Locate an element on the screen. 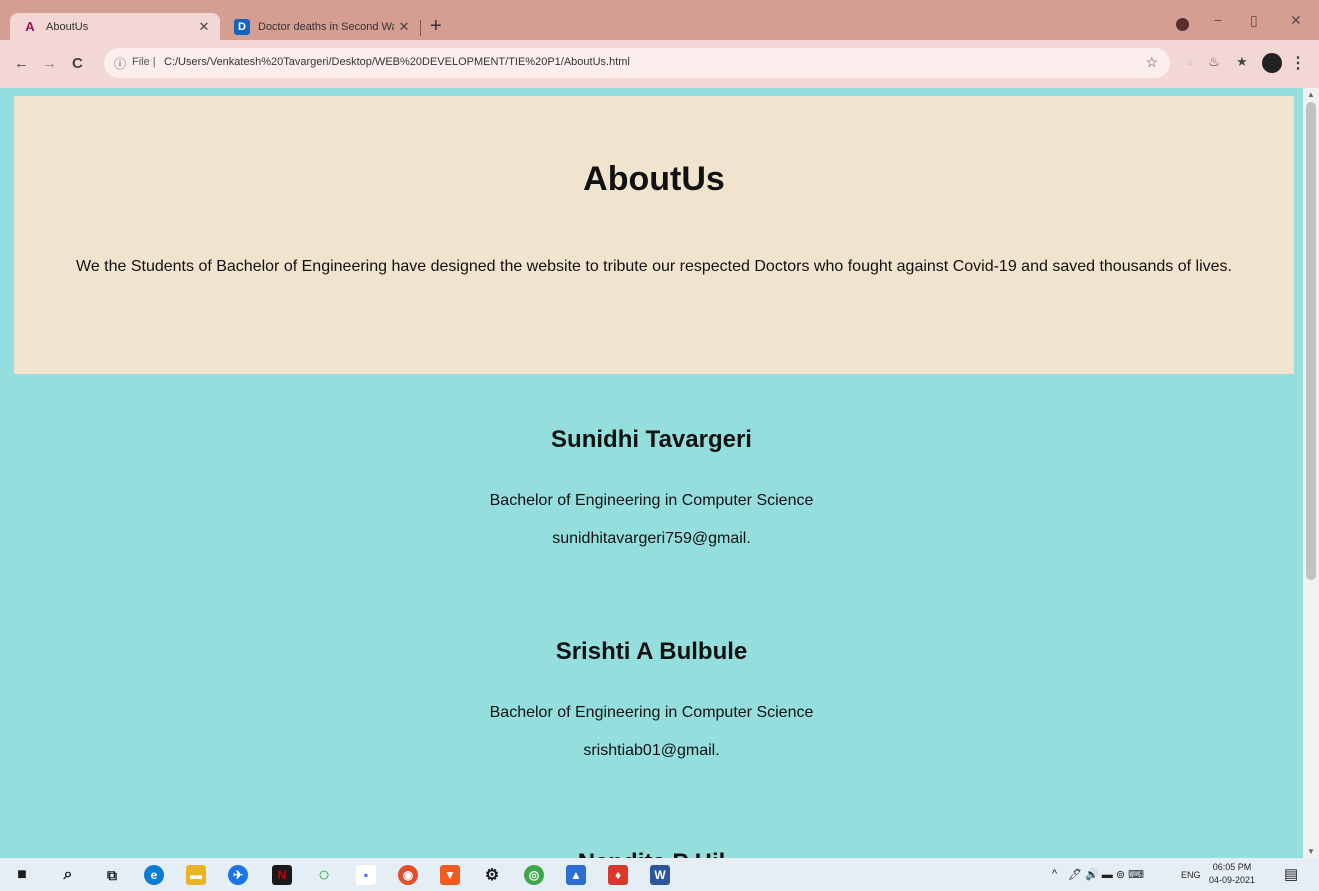 This screenshot has width=1319, height=891. profile-avatar is located at coordinates (1272, 63).